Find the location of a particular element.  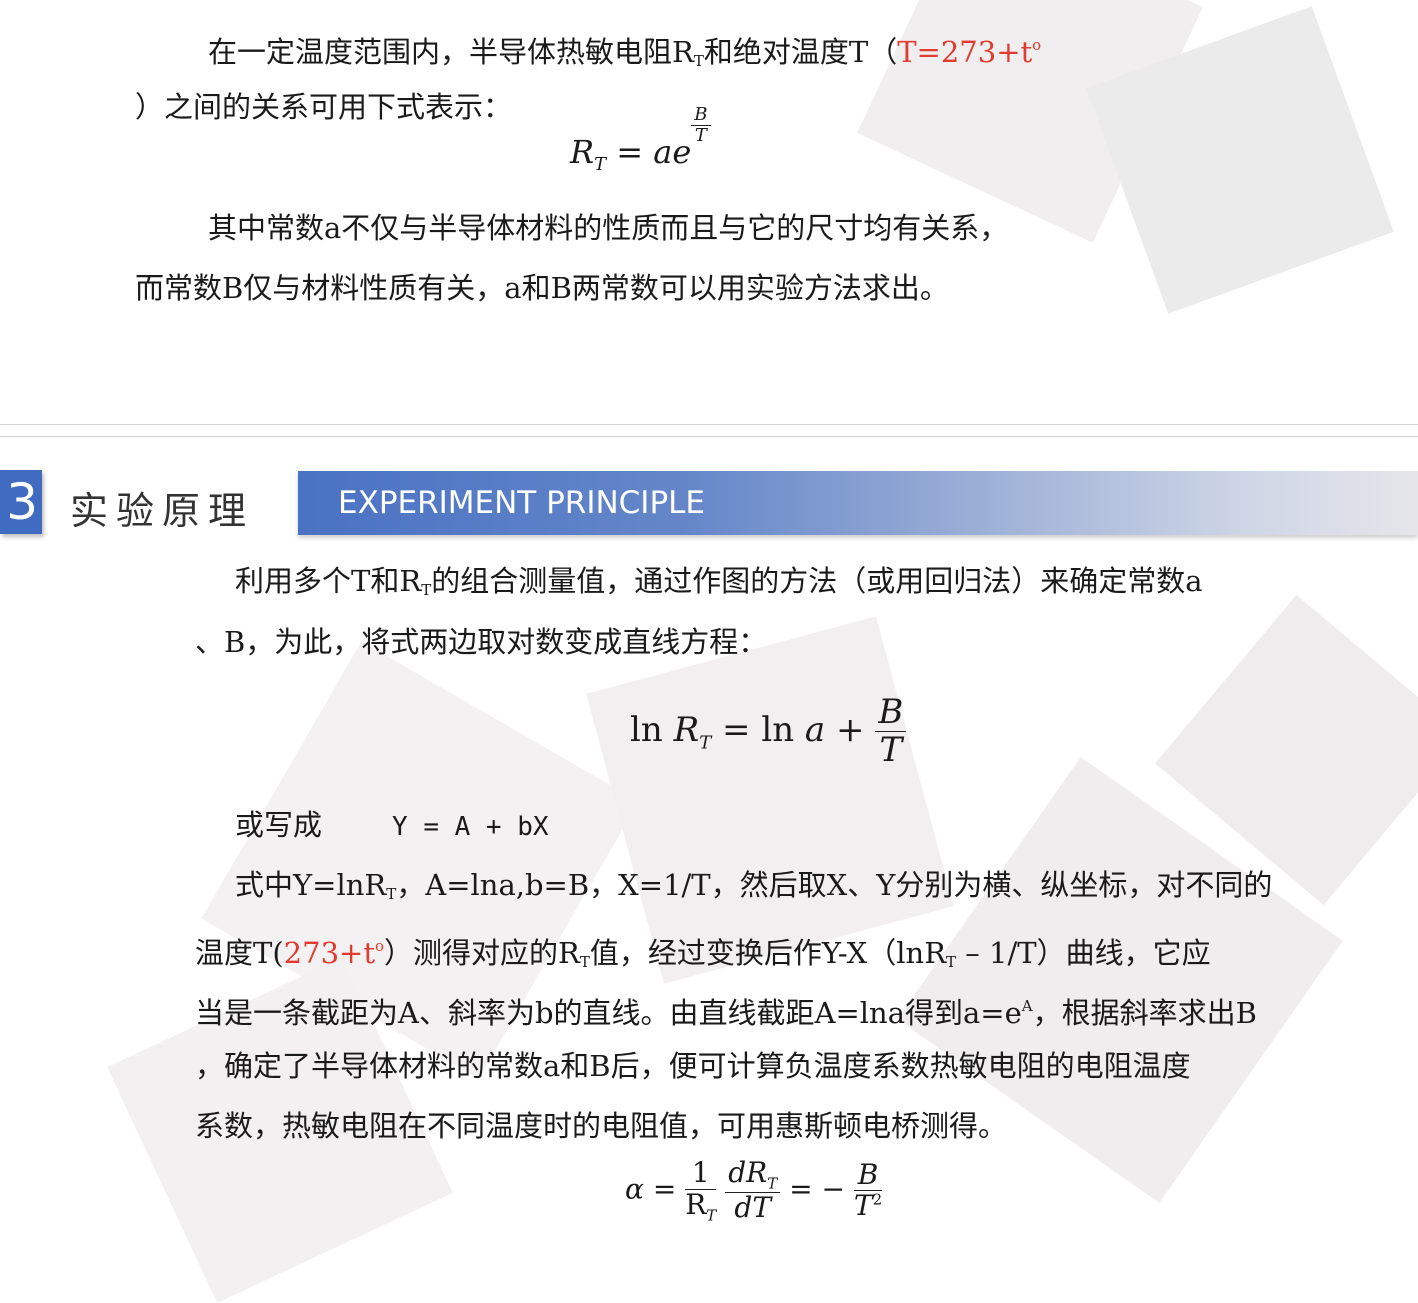

equation-alpha: α = 1 RT dRT dT = − B T2 is located at coordinates (754, 1190).